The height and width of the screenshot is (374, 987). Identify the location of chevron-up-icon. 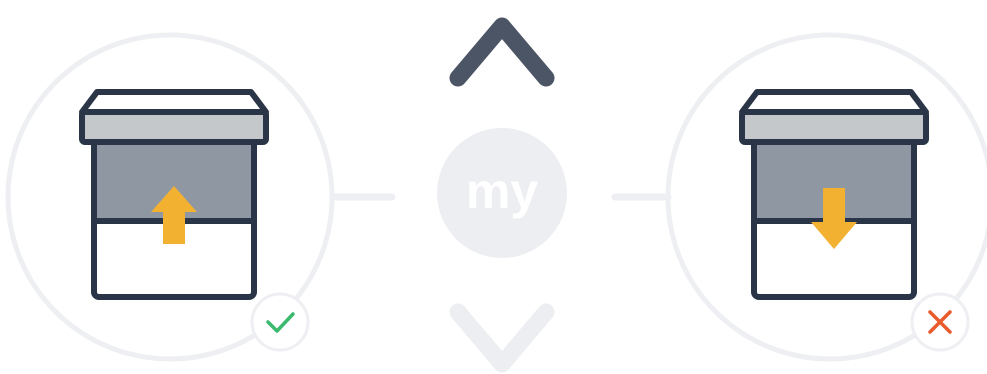
(502, 52).